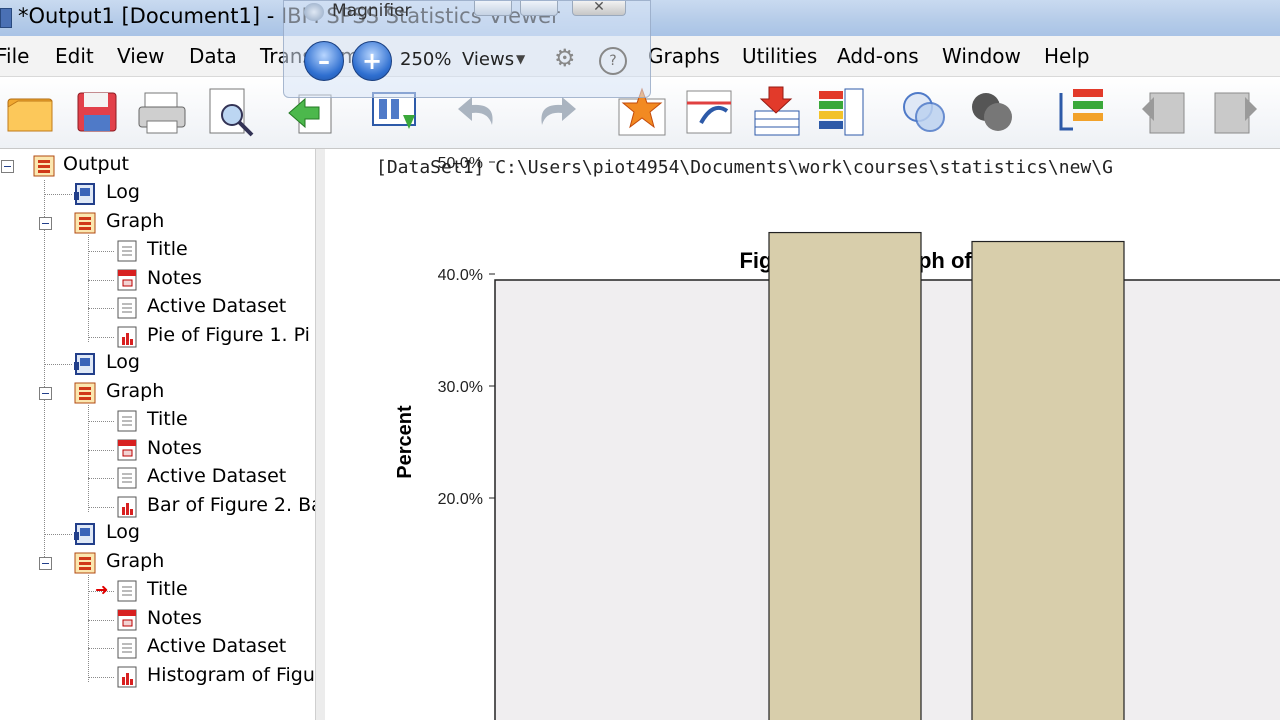 The image size is (1280, 720). I want to click on current-item-arrow-icon: ➜, so click(102, 589).